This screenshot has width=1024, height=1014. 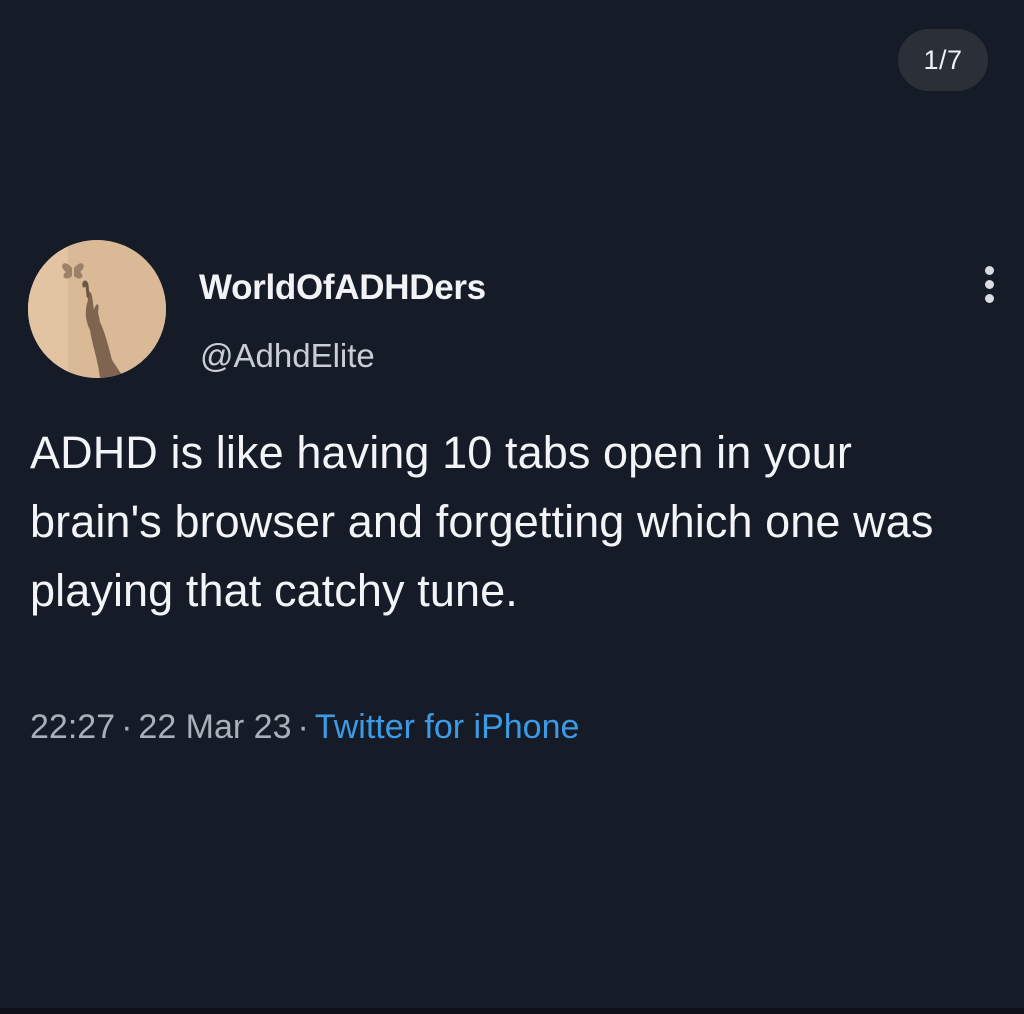 What do you see at coordinates (512, 1011) in the screenshot?
I see `bottom-edge` at bounding box center [512, 1011].